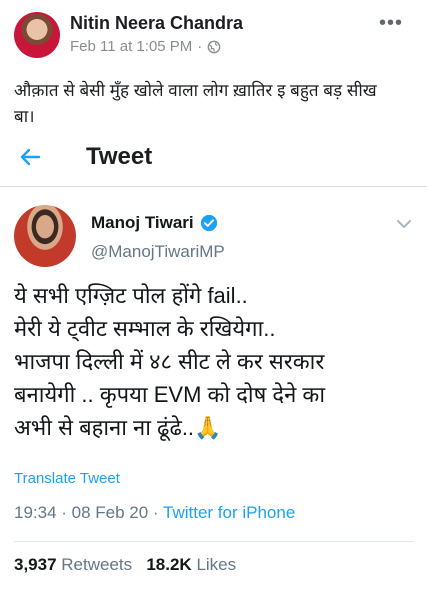 This screenshot has height=600, width=427. I want to click on tweet-text-line: बनायेगी .. कृपया EVM को दोष देने का, so click(170, 394).